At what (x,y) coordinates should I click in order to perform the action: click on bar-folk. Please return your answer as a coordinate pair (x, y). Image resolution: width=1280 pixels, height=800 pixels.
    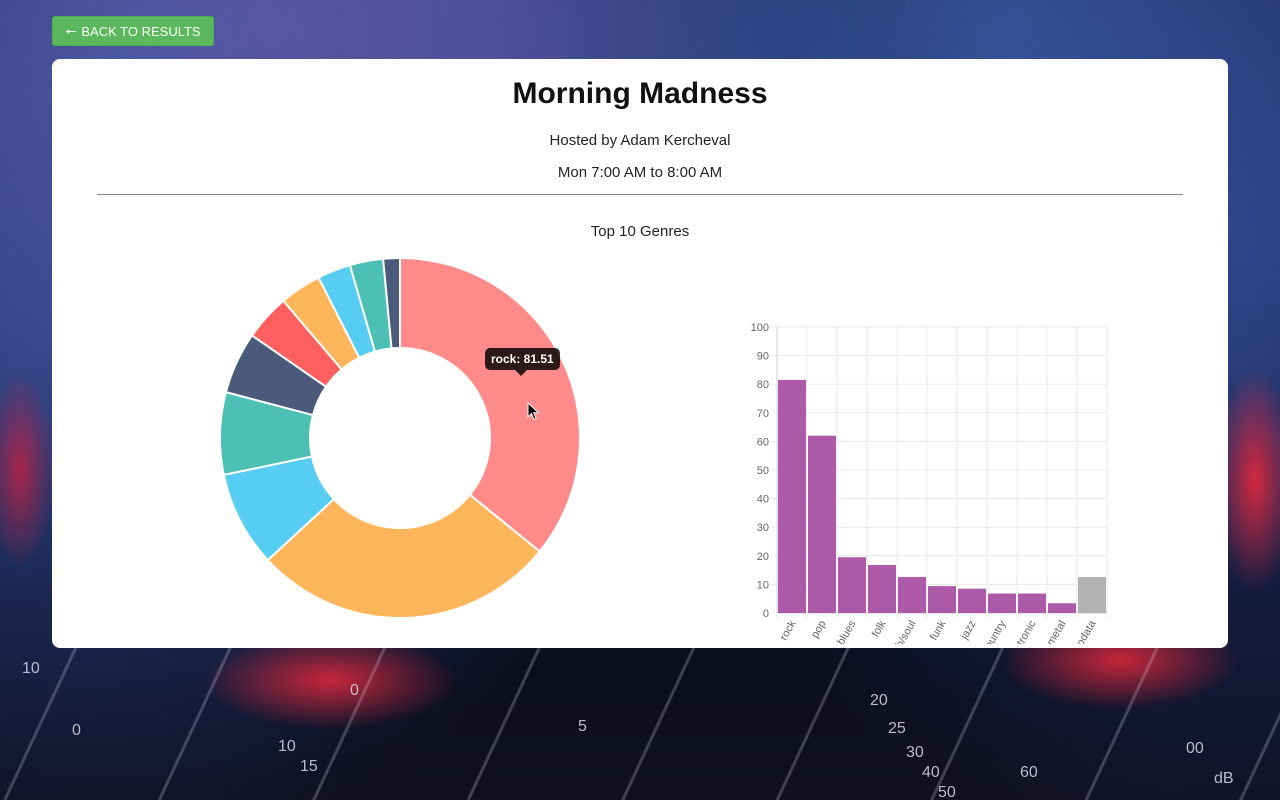
    Looking at the image, I should click on (882, 588).